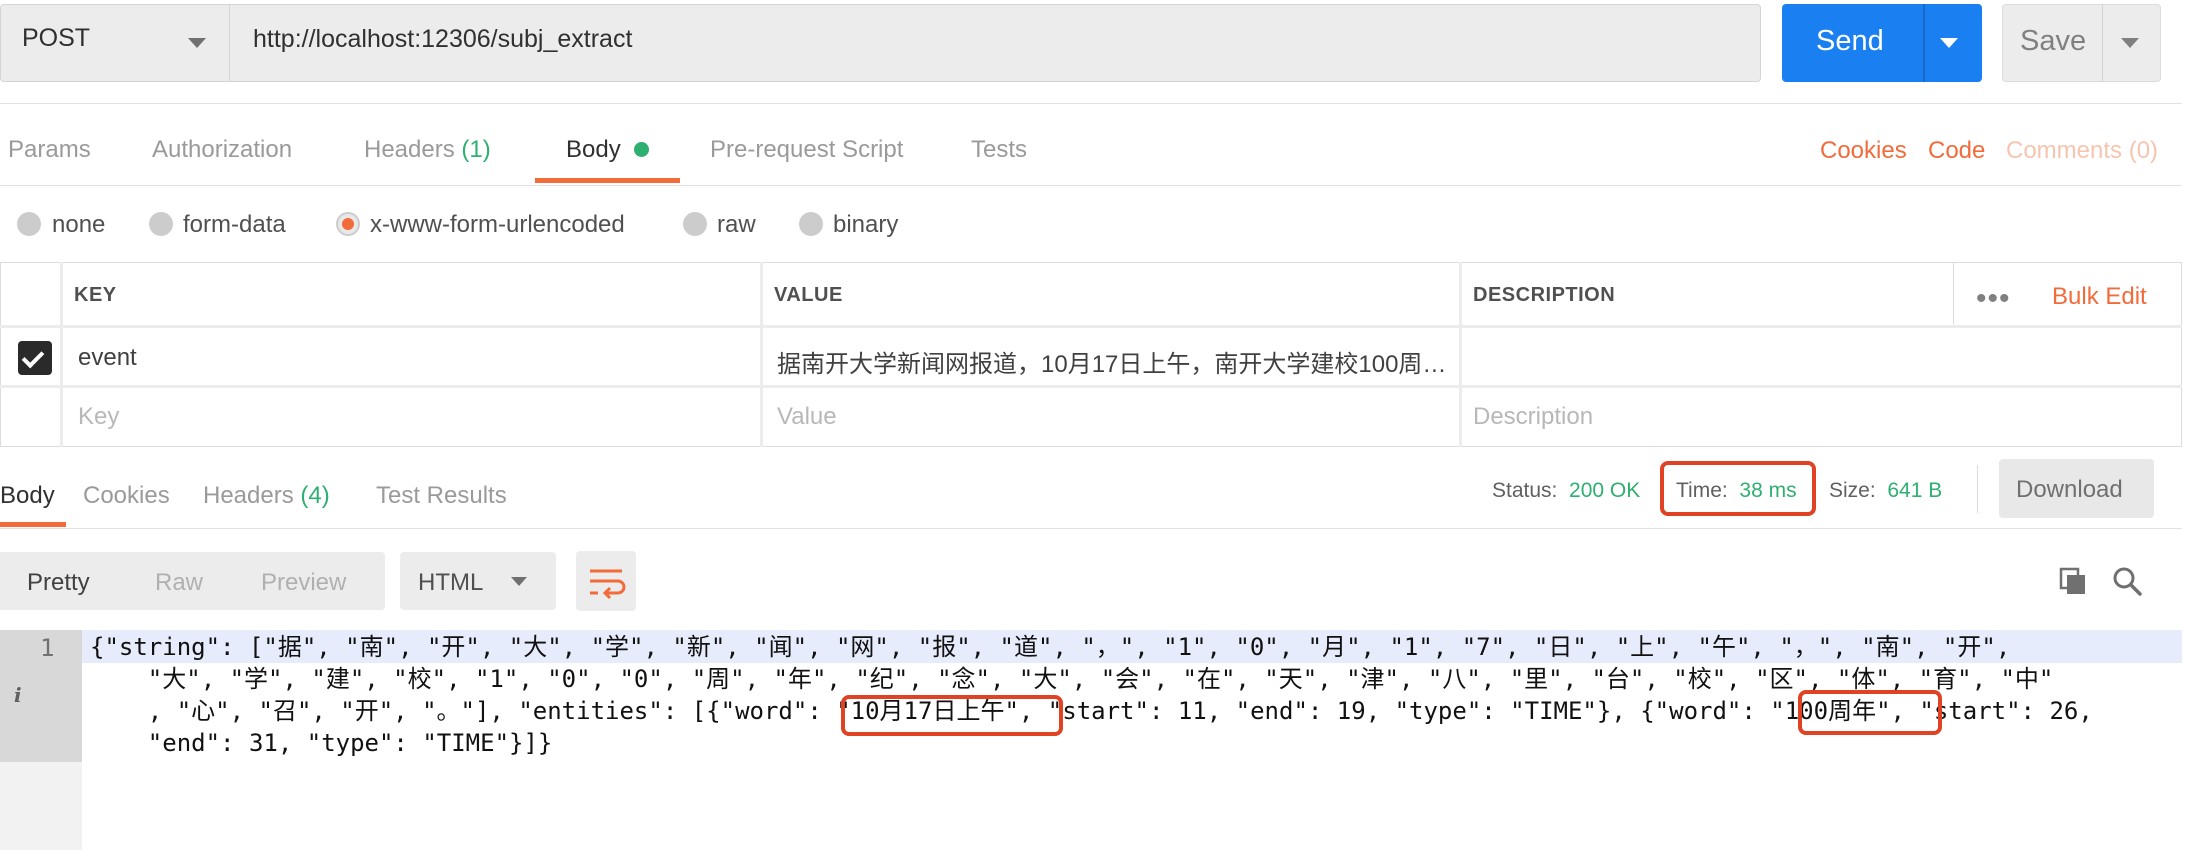 The height and width of the screenshot is (850, 2190). What do you see at coordinates (1091, 326) in the screenshot?
I see `table-header-divider` at bounding box center [1091, 326].